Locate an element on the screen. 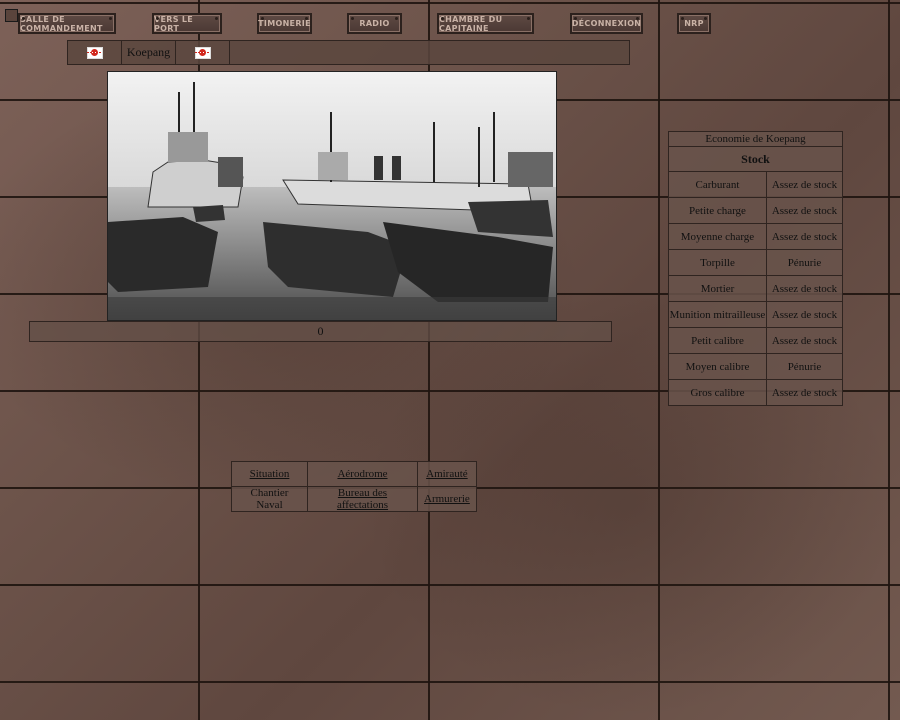 The image size is (900, 720). counter-value: 0 is located at coordinates (320, 331).